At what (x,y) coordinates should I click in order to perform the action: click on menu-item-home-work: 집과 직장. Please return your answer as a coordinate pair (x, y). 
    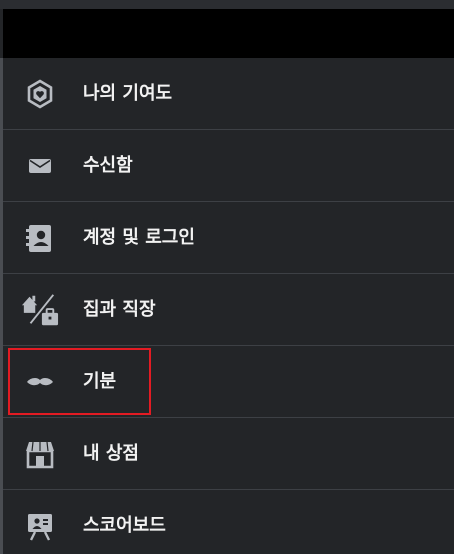
    Looking at the image, I should click on (228, 310).